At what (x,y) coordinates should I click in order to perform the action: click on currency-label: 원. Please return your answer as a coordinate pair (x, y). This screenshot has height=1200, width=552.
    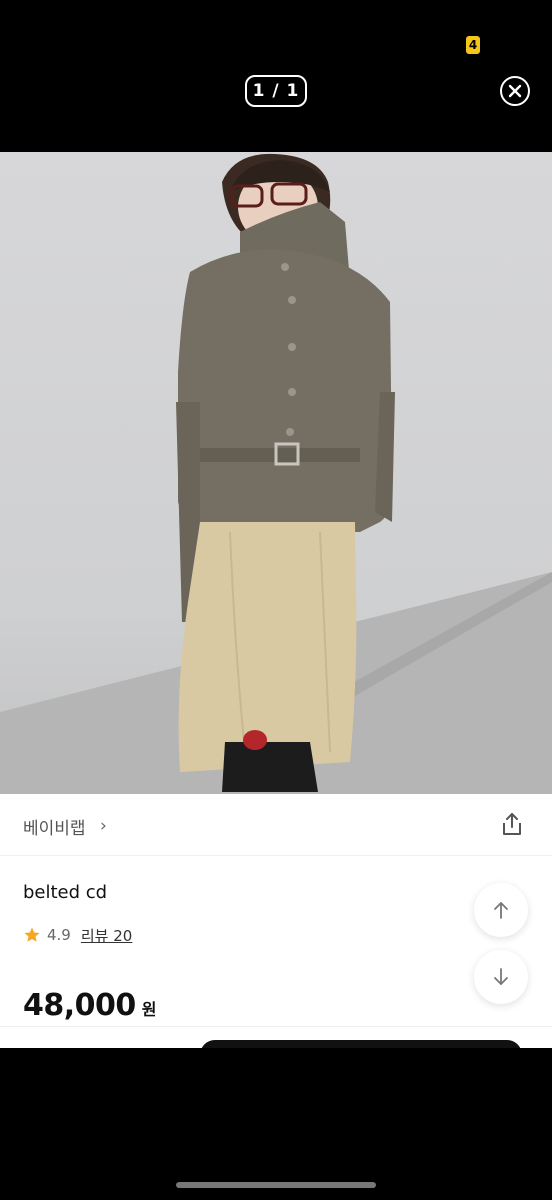
    Looking at the image, I should click on (149, 1009).